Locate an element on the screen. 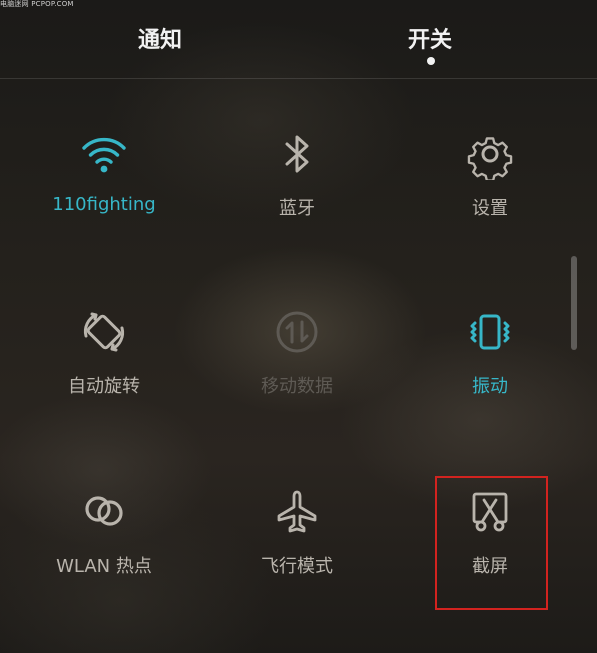 This screenshot has width=597, height=653. scrollbar is located at coordinates (574, 303).